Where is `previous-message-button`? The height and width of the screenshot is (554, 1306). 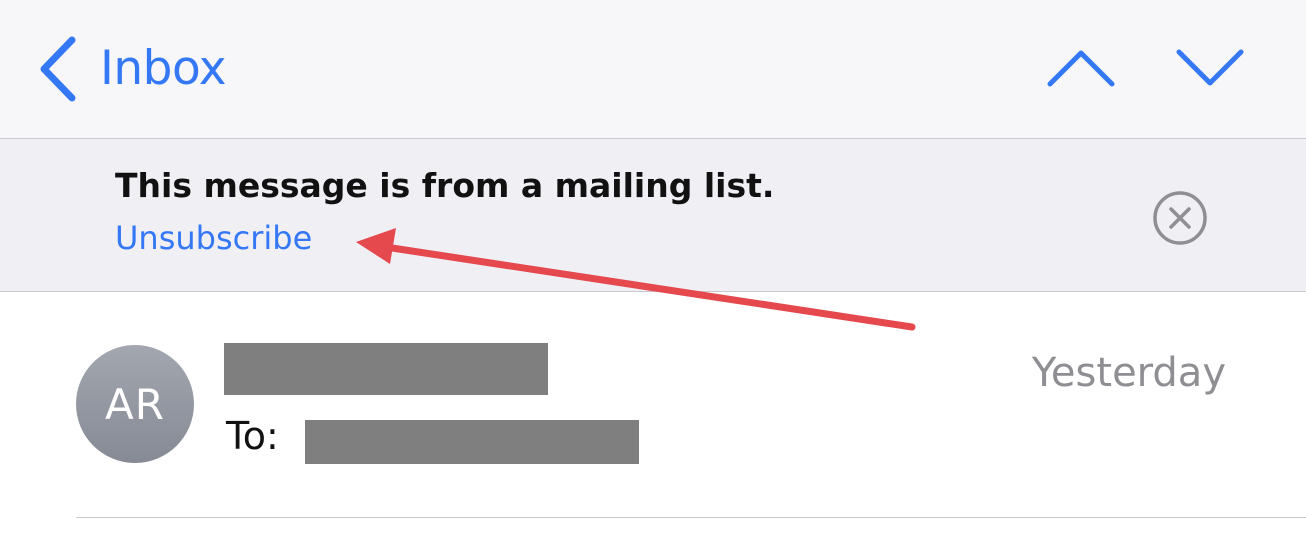
previous-message-button is located at coordinates (1081, 68).